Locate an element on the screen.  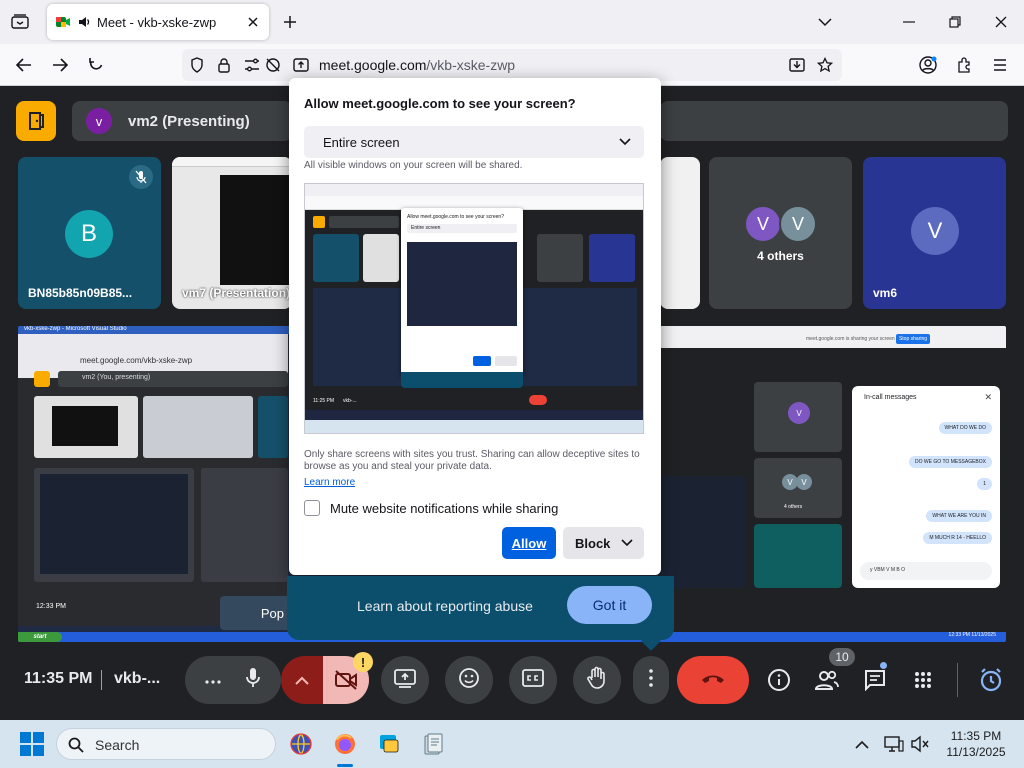
more-vert-icon is located at coordinates (651, 680).